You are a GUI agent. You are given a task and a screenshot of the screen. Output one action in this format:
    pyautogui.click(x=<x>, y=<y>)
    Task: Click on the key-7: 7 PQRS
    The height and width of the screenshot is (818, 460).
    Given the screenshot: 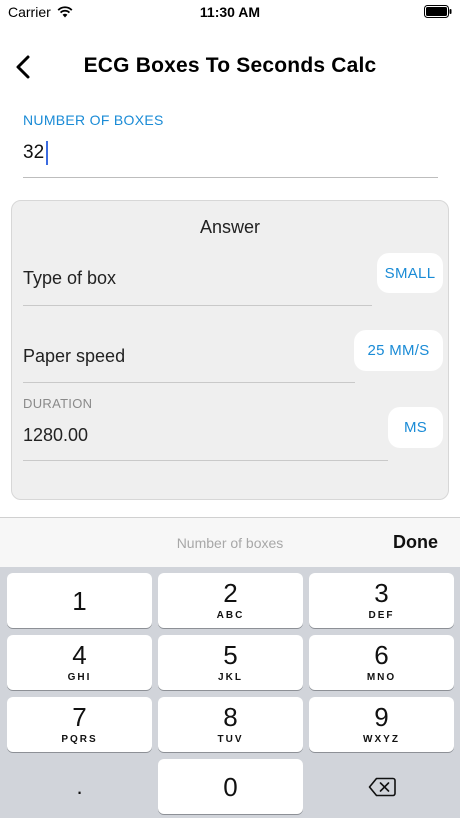 What is the action you would take?
    pyautogui.click(x=79, y=724)
    